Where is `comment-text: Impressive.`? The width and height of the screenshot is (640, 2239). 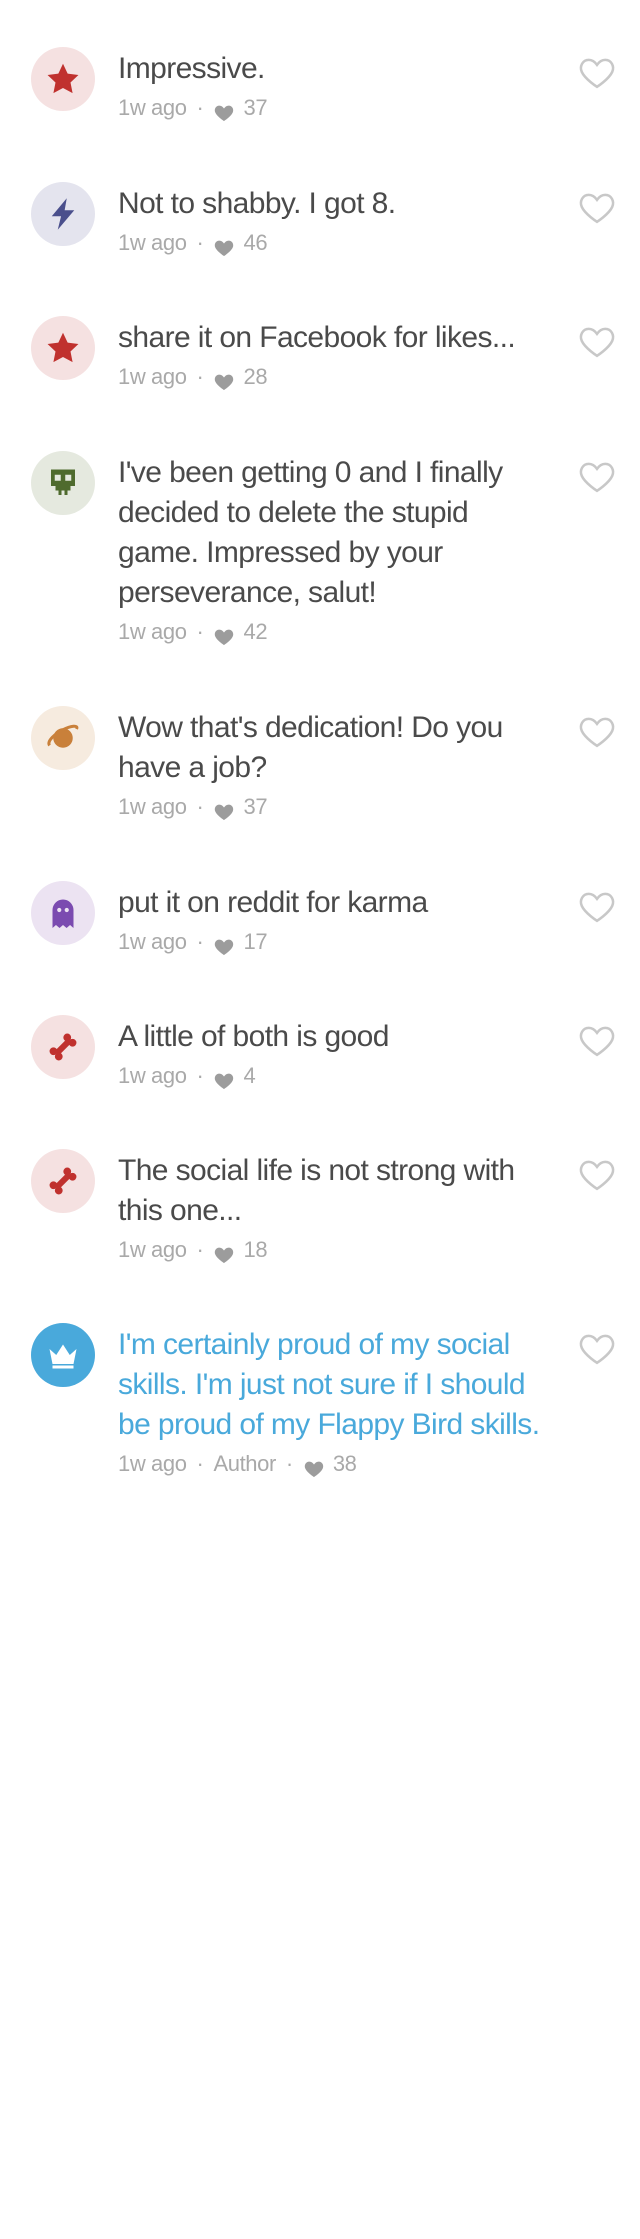 comment-text: Impressive. is located at coordinates (191, 68).